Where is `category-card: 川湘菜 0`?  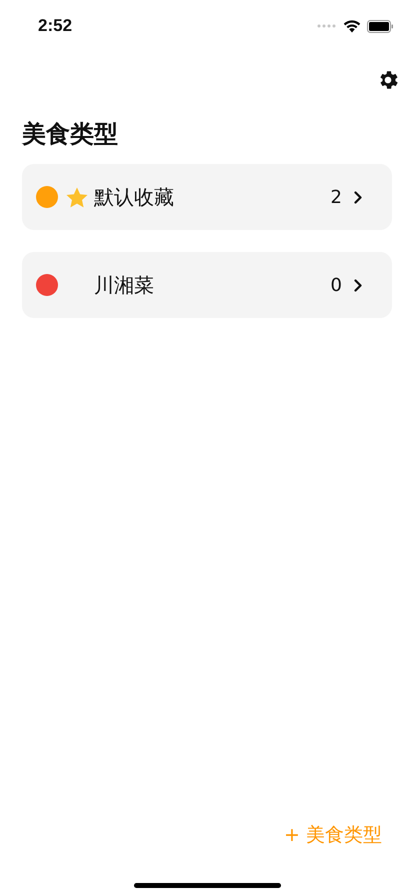
category-card: 川湘菜 0 is located at coordinates (207, 285).